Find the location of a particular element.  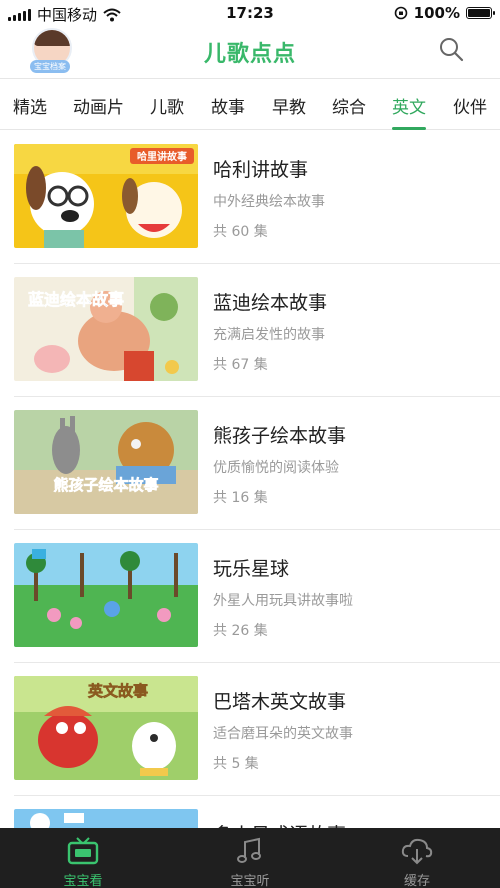

app-header: 宝宝档案 儿歌点点 is located at coordinates (250, 52).